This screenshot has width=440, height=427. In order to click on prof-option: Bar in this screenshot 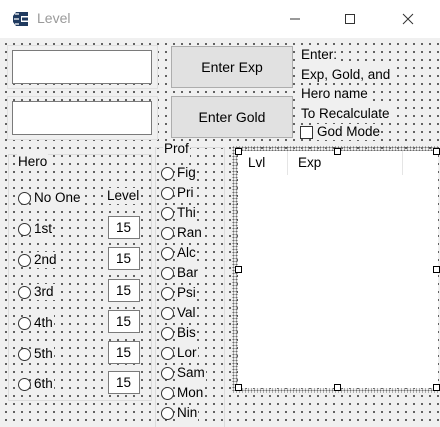, I will do `click(180, 273)`.